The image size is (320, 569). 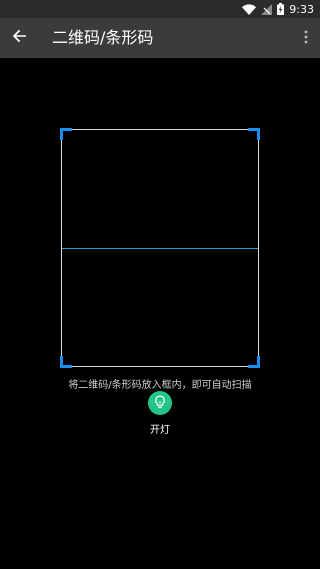 I want to click on scan-corner-bottom-left, so click(x=66, y=362).